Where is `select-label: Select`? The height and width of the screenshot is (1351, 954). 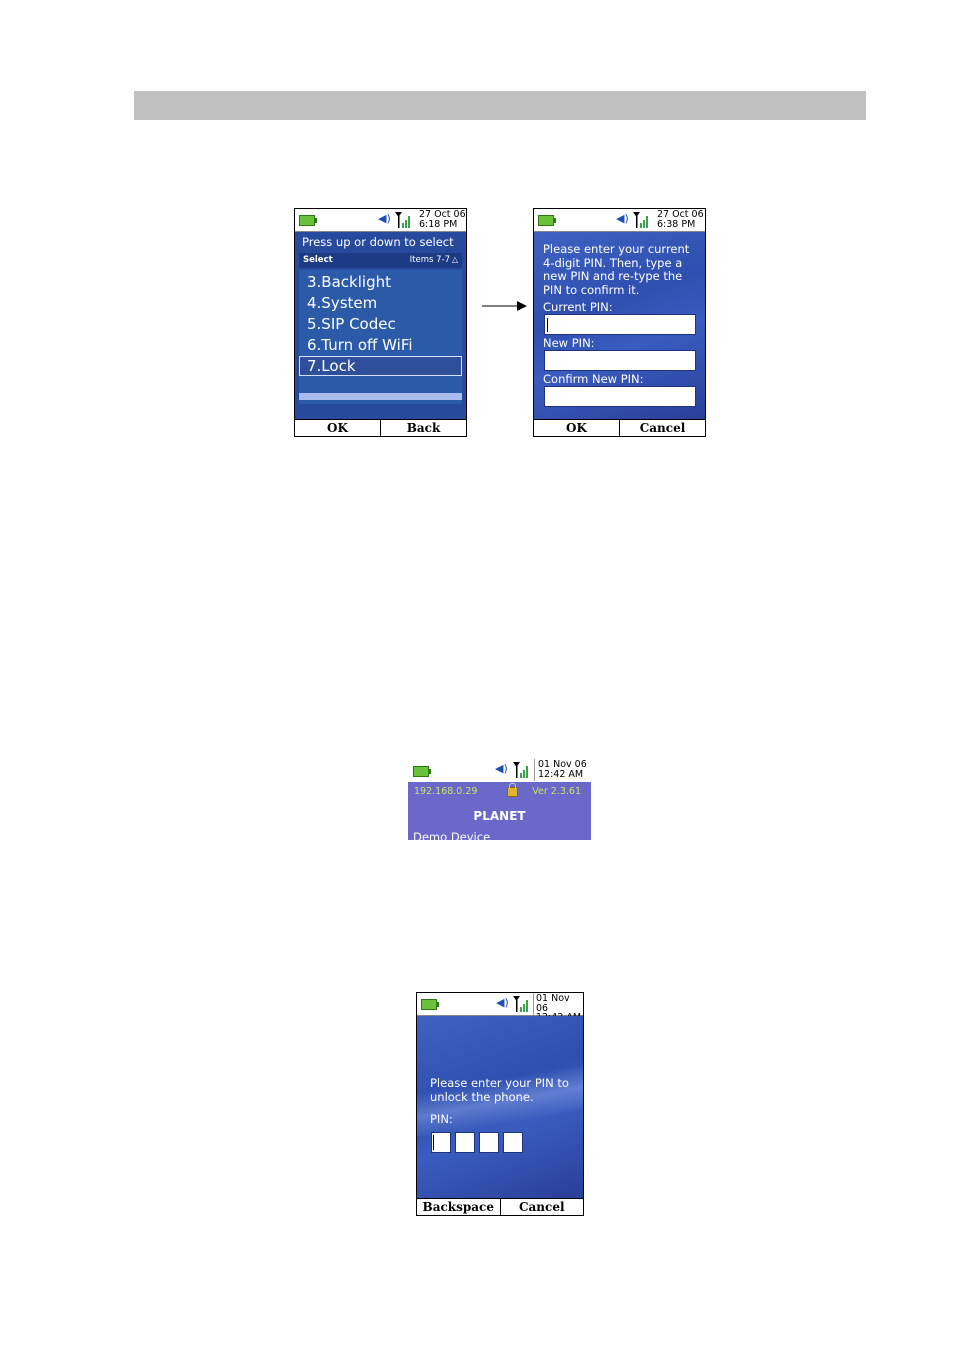 select-label: Select is located at coordinates (318, 260).